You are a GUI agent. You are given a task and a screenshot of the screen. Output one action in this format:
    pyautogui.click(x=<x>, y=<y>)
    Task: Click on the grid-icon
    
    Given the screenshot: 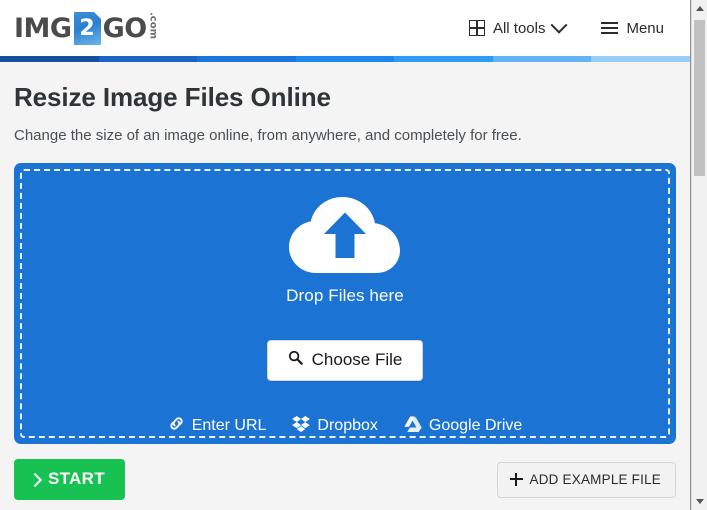 What is the action you would take?
    pyautogui.click(x=476, y=28)
    